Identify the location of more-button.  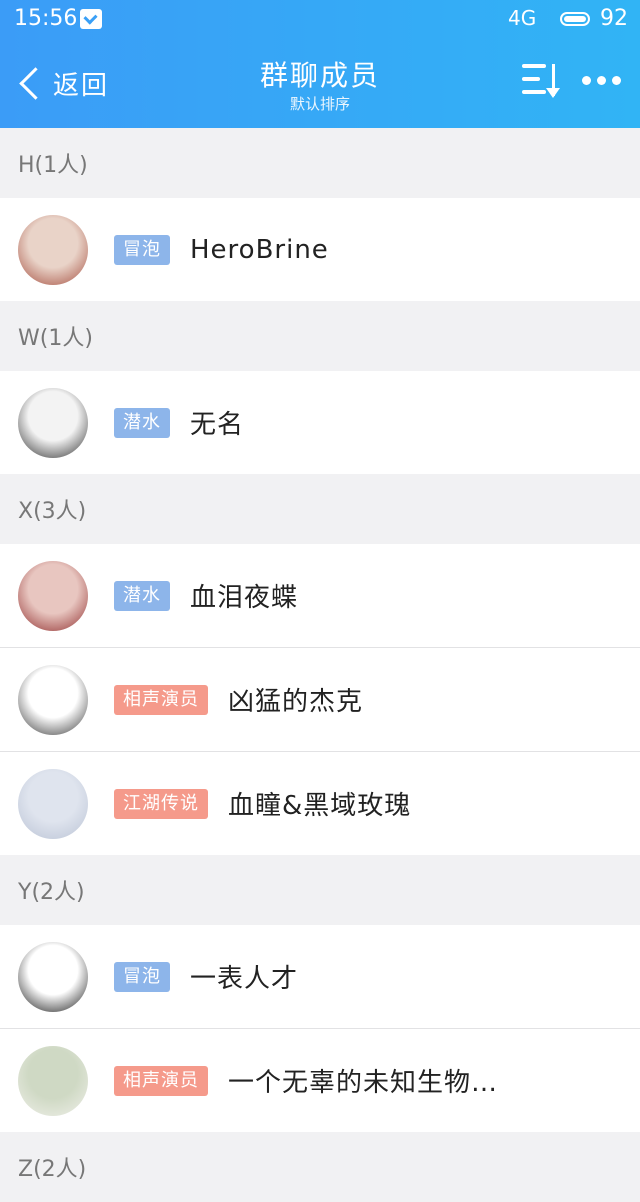
(602, 80).